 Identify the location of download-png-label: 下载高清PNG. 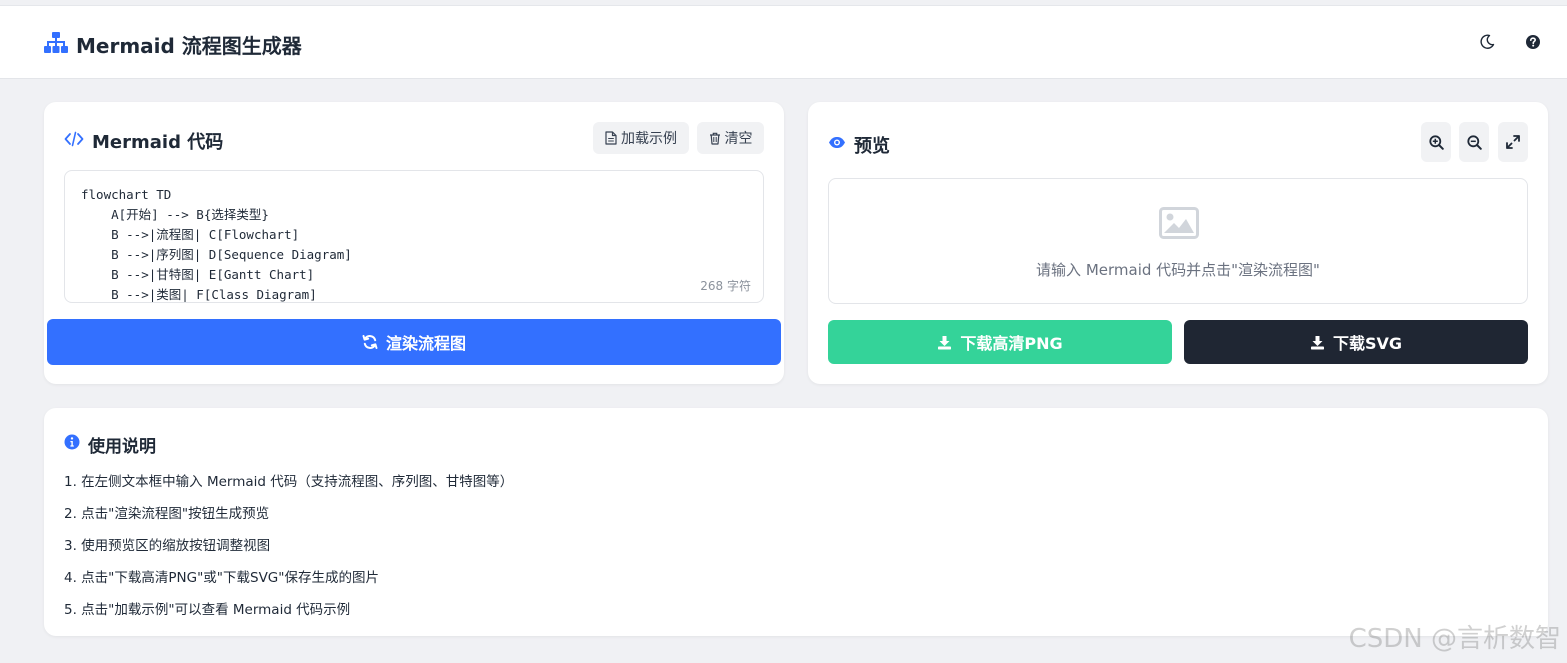
(1011, 343).